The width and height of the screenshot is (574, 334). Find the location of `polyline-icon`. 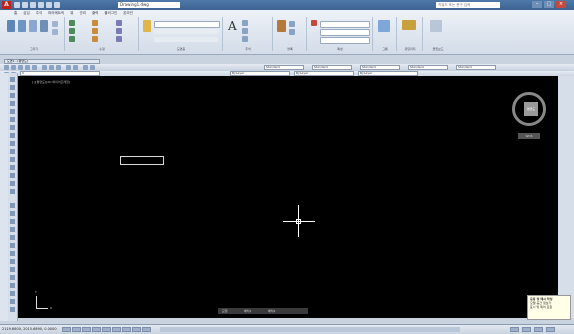

polyline-icon is located at coordinates (22, 26).